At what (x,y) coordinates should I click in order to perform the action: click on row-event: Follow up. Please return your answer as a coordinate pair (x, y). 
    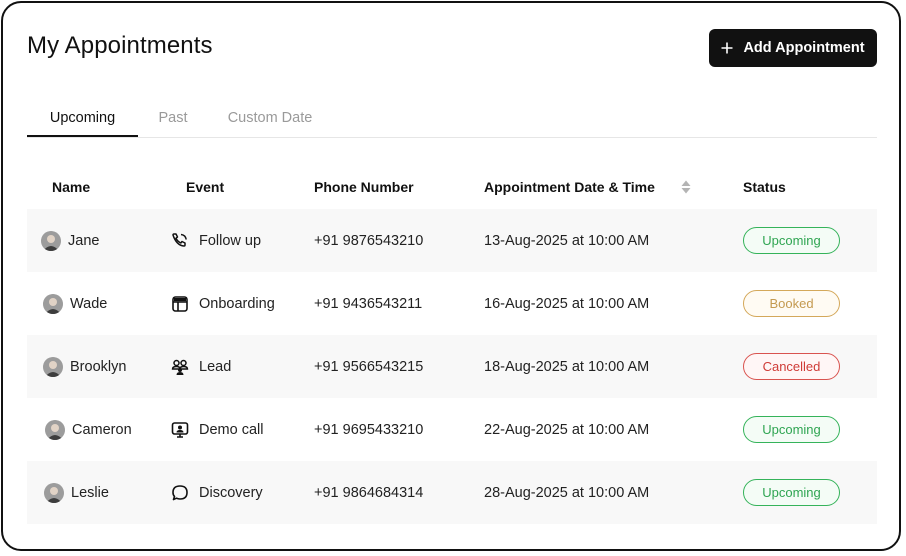
    Looking at the image, I should click on (230, 240).